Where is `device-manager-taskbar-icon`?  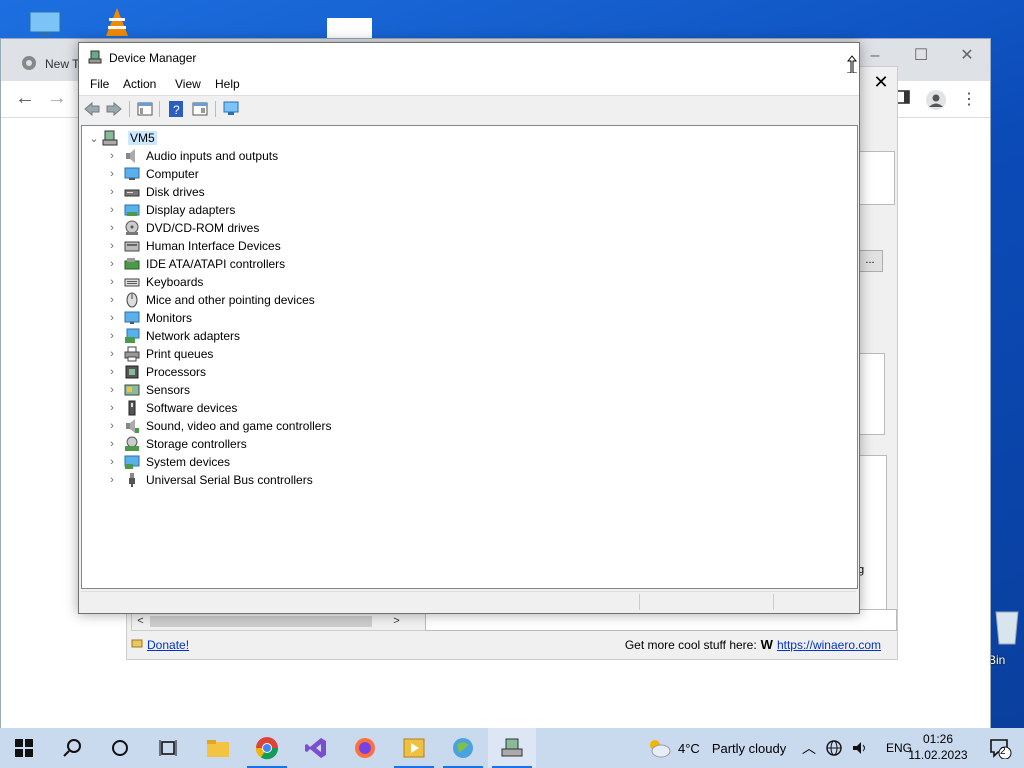 device-manager-taskbar-icon is located at coordinates (512, 747).